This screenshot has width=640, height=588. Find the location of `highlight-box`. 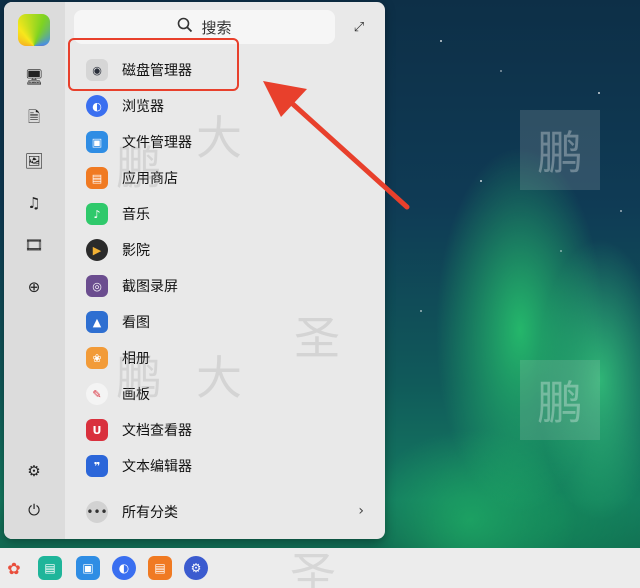

highlight-box is located at coordinates (153, 64).